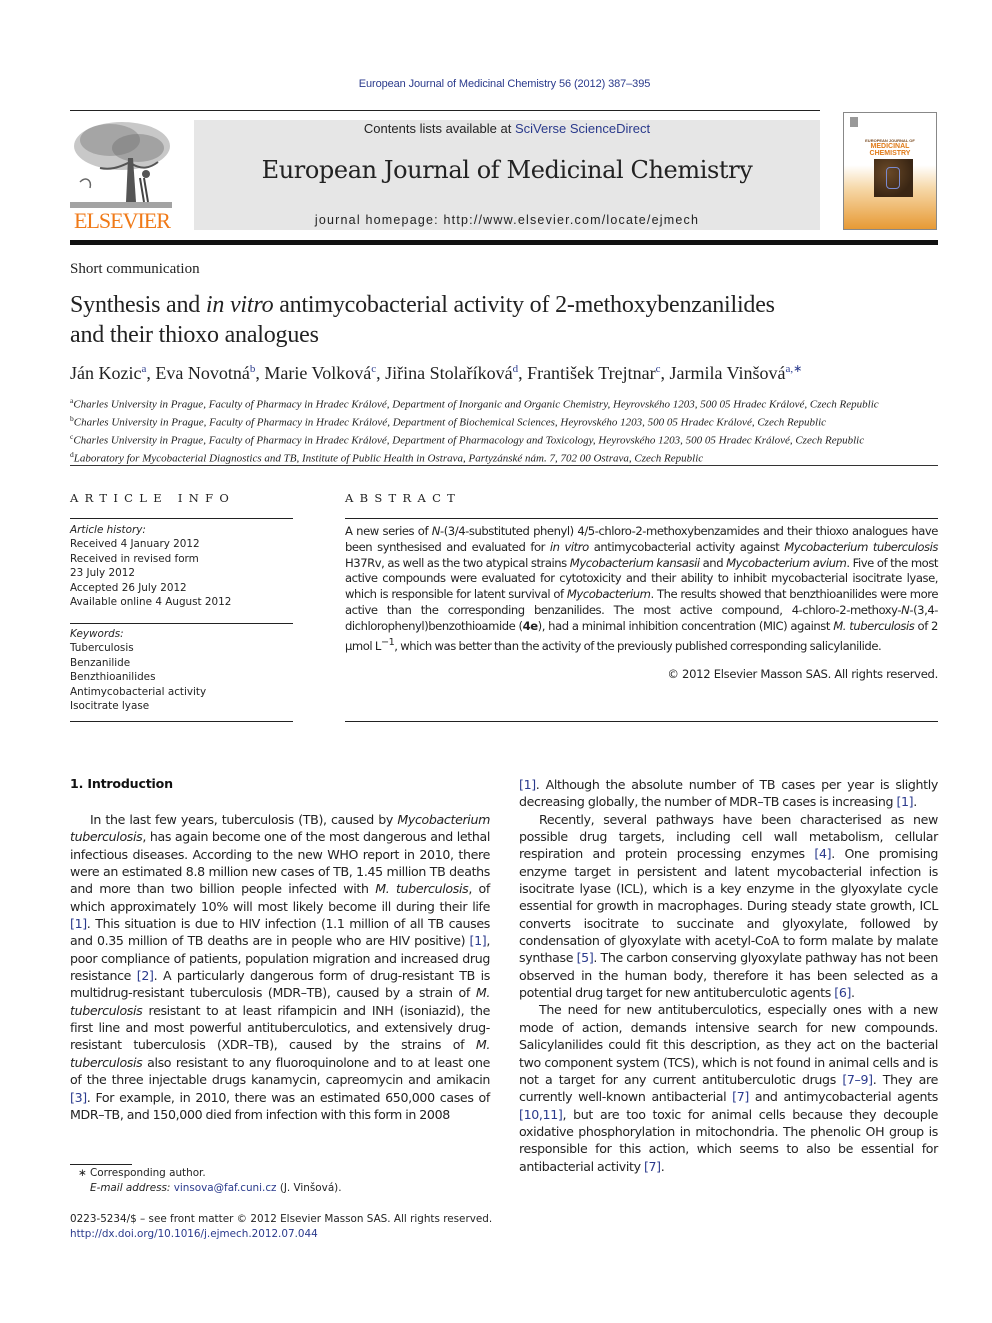  Describe the element at coordinates (97, 634) in the screenshot. I see `keywords-label: Keywords:` at that location.